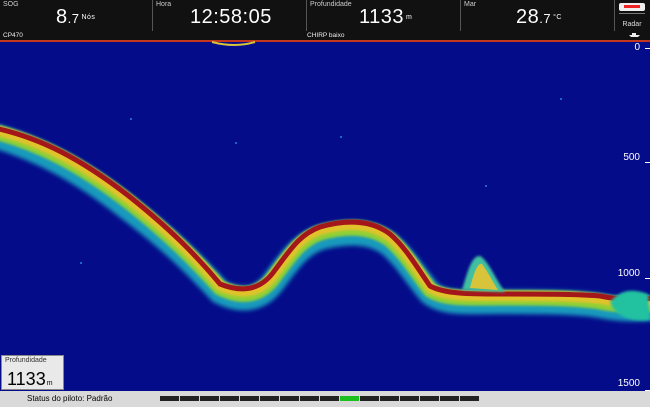 The height and width of the screenshot is (407, 650). I want to click on sog-label: SOG, so click(11, 4).